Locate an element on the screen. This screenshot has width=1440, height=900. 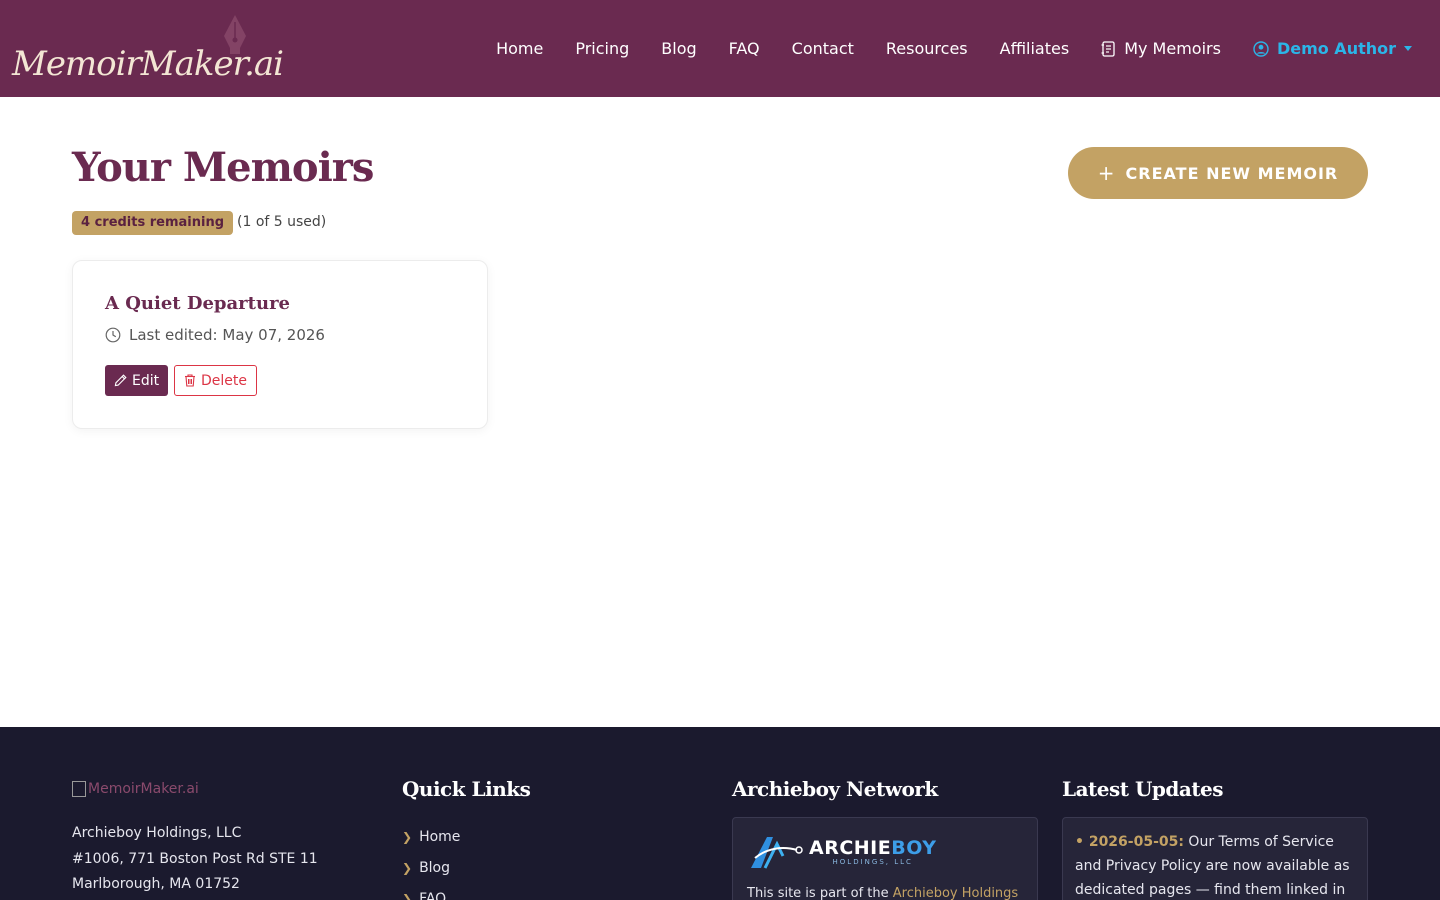
footer-link-faq: ❯ FAQ is located at coordinates (431, 892).